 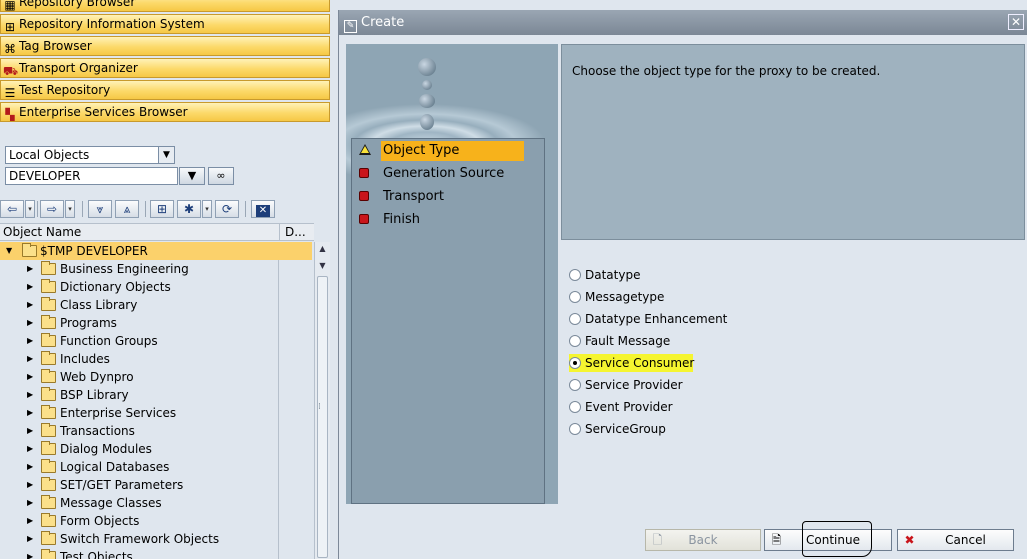 I want to click on tree-scrollbar: ▲ ▼ ⁞, so click(x=322, y=400).